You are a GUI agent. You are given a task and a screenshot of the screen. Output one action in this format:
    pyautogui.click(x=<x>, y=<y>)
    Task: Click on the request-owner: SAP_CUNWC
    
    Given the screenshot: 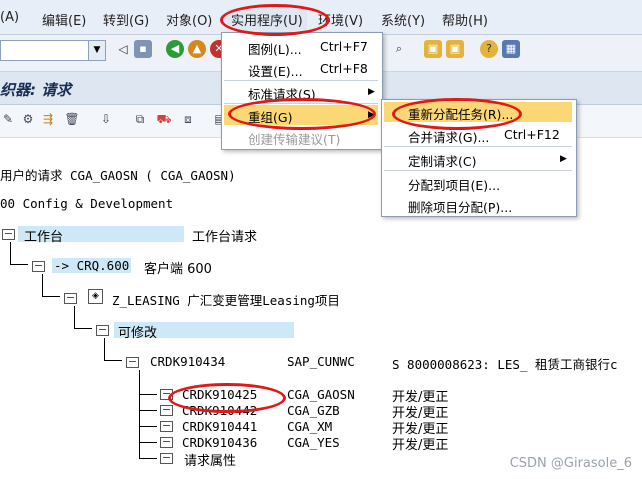 What is the action you would take?
    pyautogui.click(x=321, y=361)
    